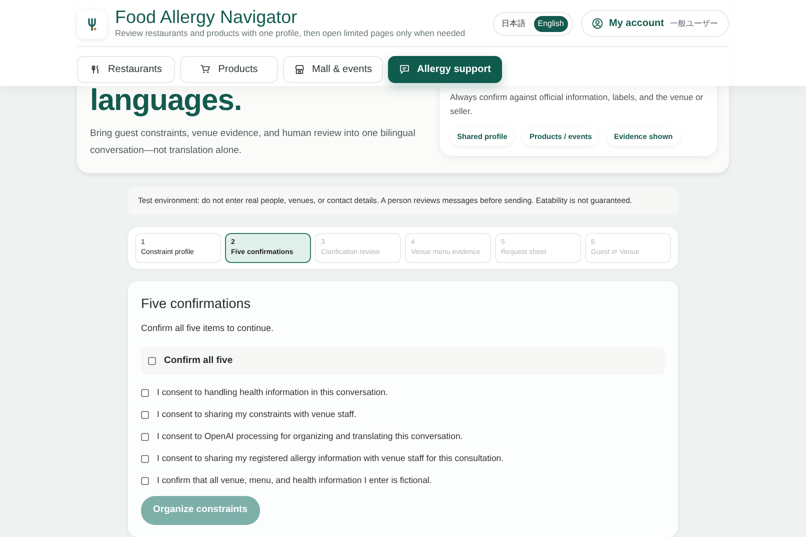  Describe the element at coordinates (333, 69) in the screenshot. I see `nav-tab: Mall & events` at that location.